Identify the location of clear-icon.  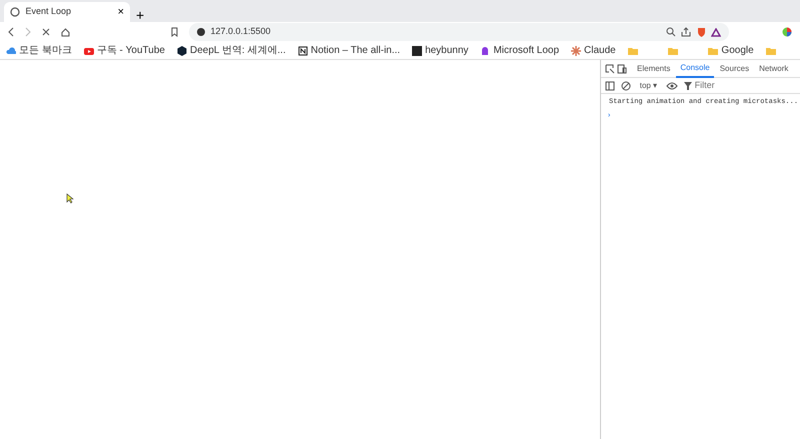
(626, 85).